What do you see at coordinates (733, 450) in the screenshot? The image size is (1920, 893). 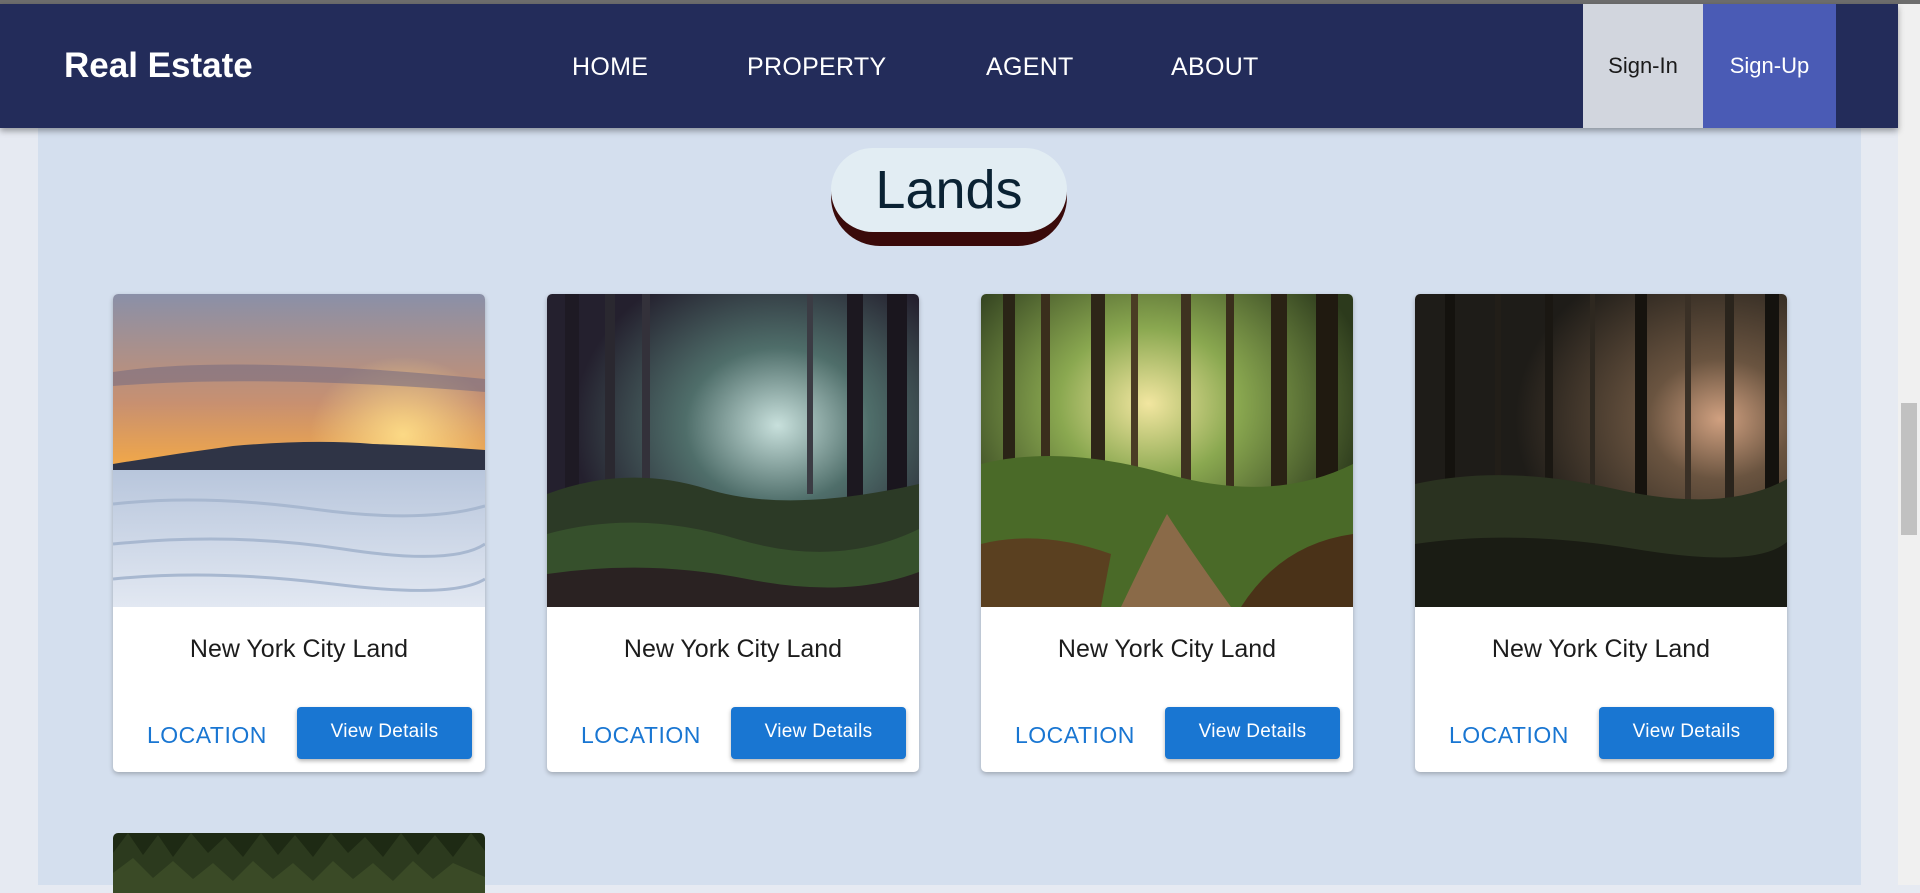 I see `land-image-misty-forest` at bounding box center [733, 450].